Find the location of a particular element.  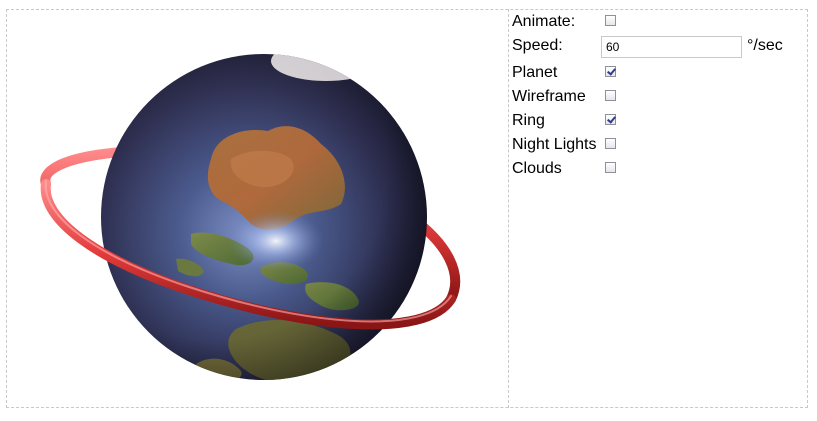

planet-checkbox is located at coordinates (610, 71).